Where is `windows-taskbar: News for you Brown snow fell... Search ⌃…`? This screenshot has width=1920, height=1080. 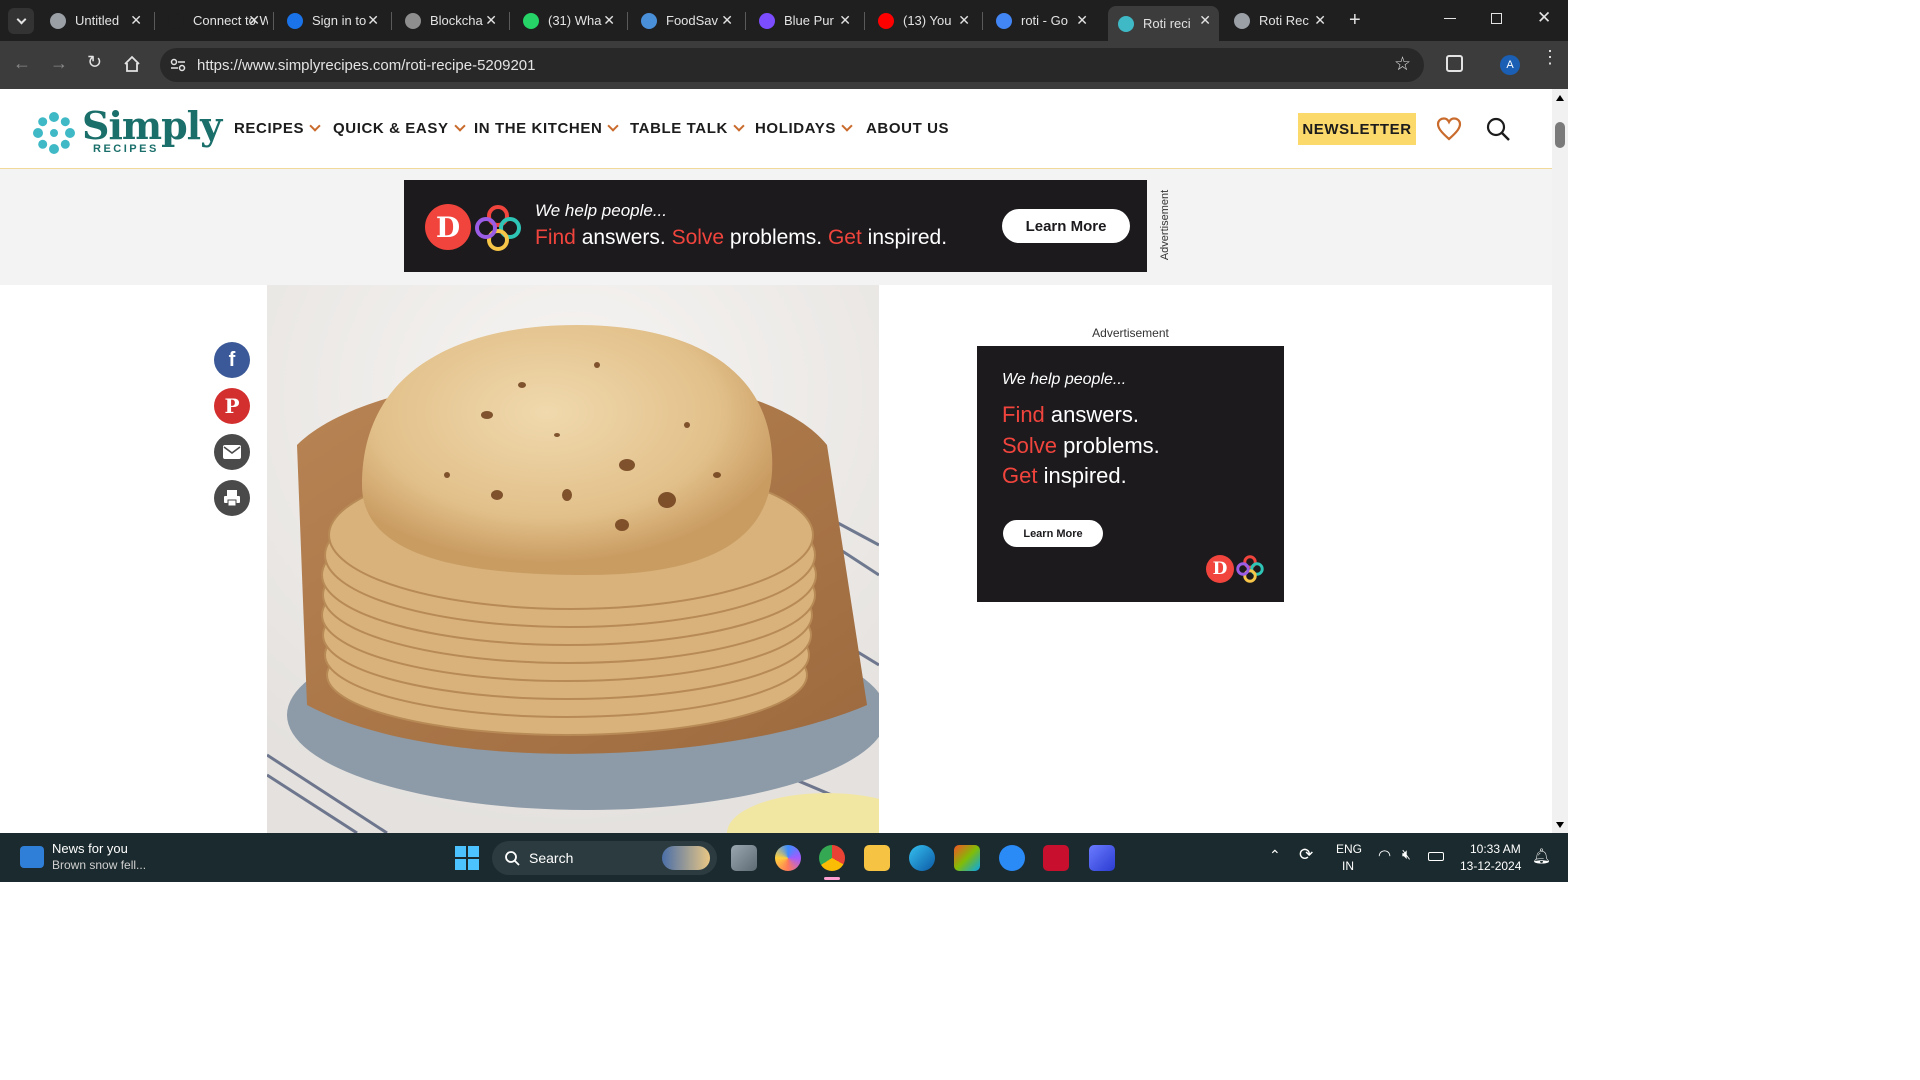
windows-taskbar: News for you Brown snow fell... Search ⌃… is located at coordinates (784, 857).